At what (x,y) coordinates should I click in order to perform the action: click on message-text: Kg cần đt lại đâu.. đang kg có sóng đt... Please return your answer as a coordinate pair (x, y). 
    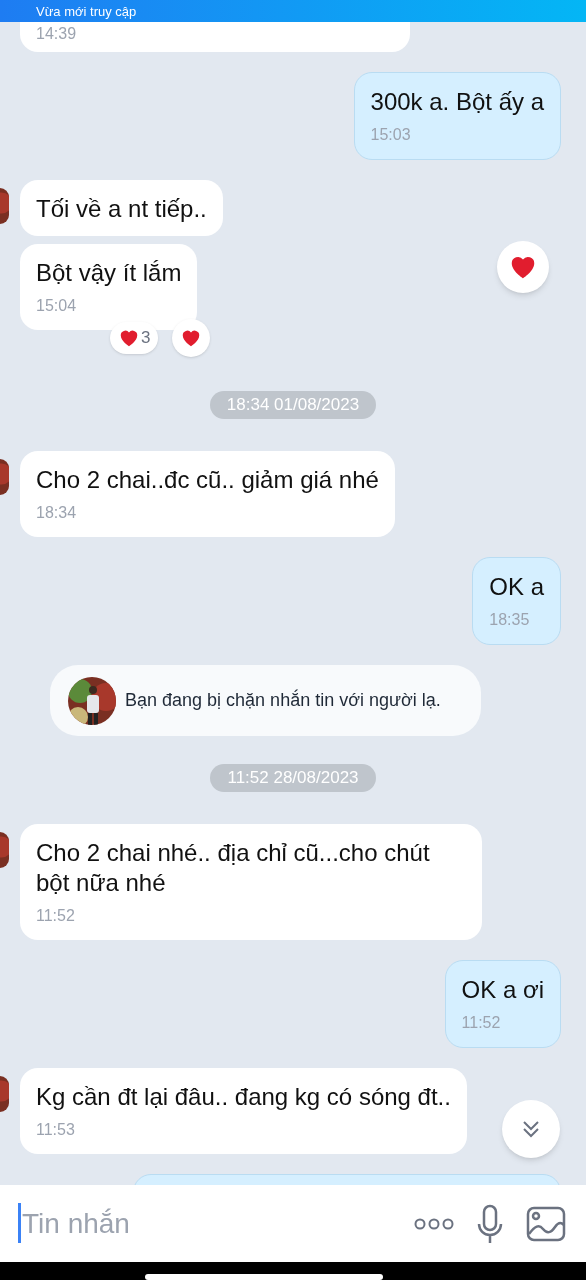
    Looking at the image, I should click on (243, 1097).